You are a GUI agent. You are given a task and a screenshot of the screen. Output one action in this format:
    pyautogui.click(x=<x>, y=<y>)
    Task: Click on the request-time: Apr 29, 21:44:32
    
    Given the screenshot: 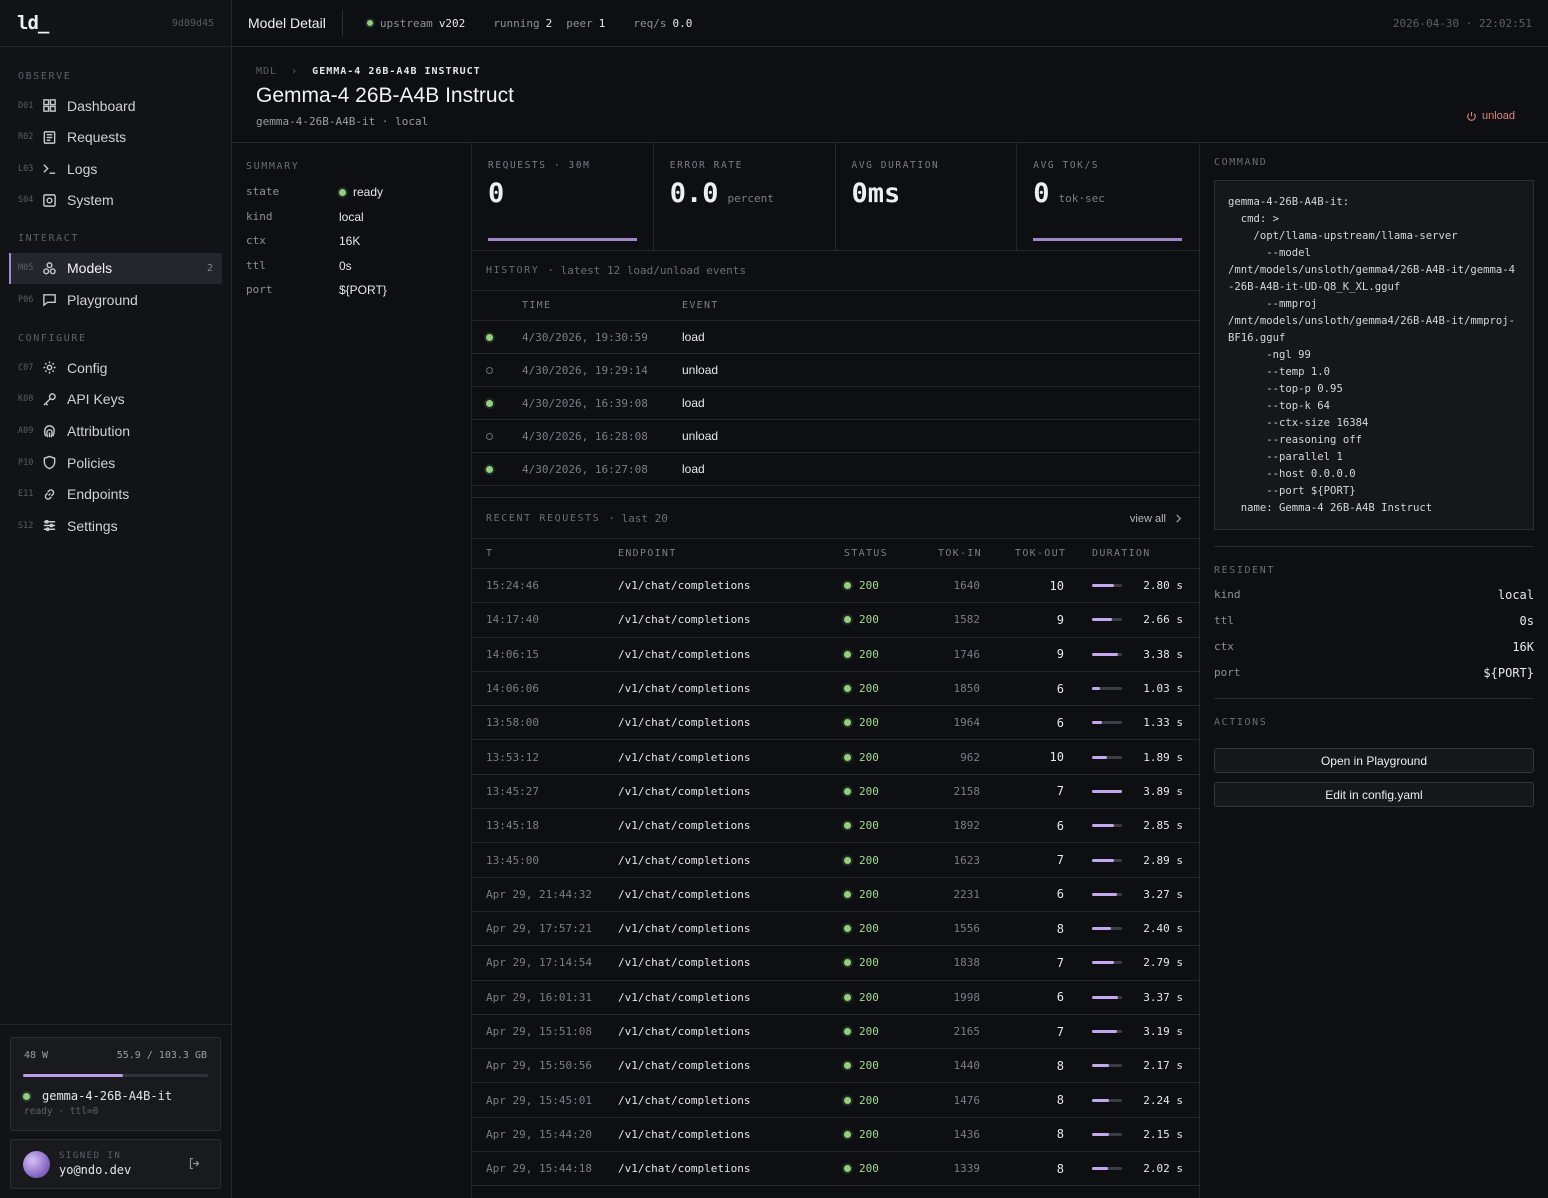 What is the action you would take?
    pyautogui.click(x=539, y=894)
    